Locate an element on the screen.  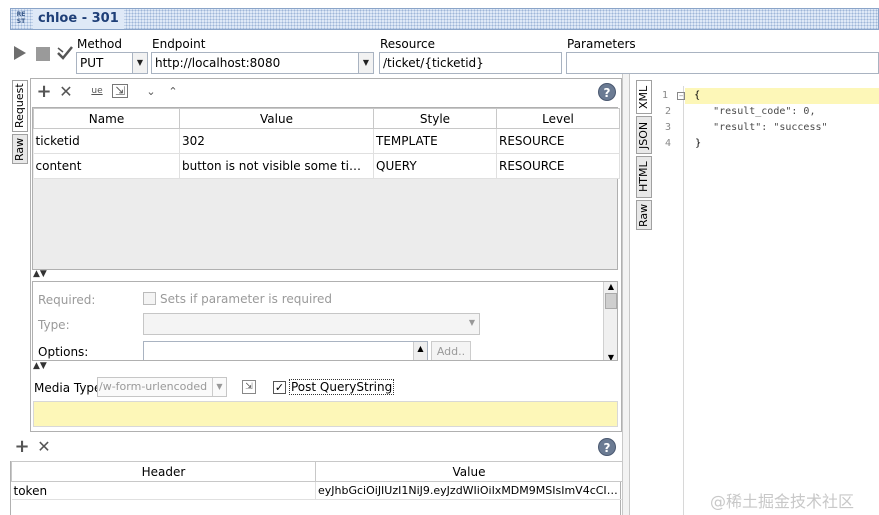
column-header-name: Name is located at coordinates (106, 118).